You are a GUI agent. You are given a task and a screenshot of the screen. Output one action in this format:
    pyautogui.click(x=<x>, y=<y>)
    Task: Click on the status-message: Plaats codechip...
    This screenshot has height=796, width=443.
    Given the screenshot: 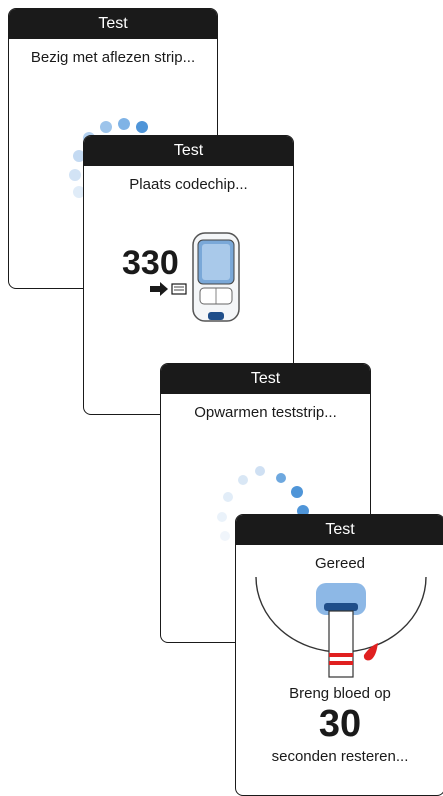 What is the action you would take?
    pyautogui.click(x=188, y=184)
    